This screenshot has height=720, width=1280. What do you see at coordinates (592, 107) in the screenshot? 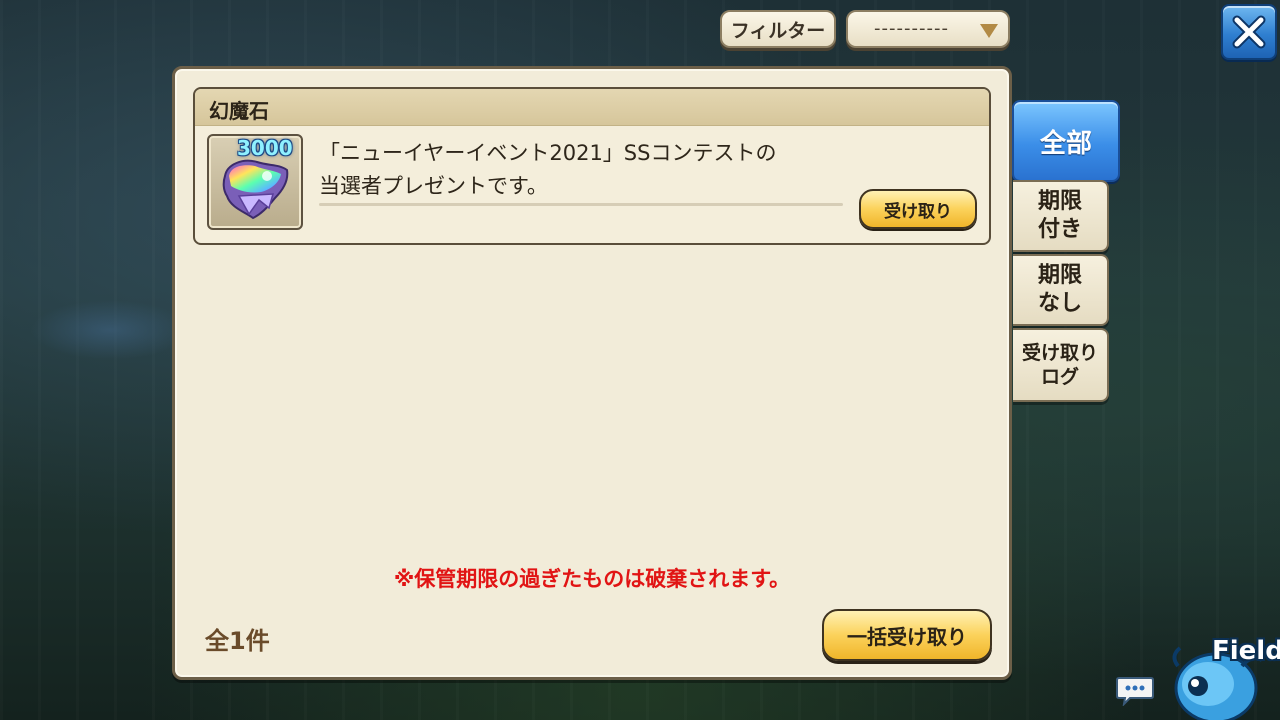
I see `item-header: 幻魔石` at bounding box center [592, 107].